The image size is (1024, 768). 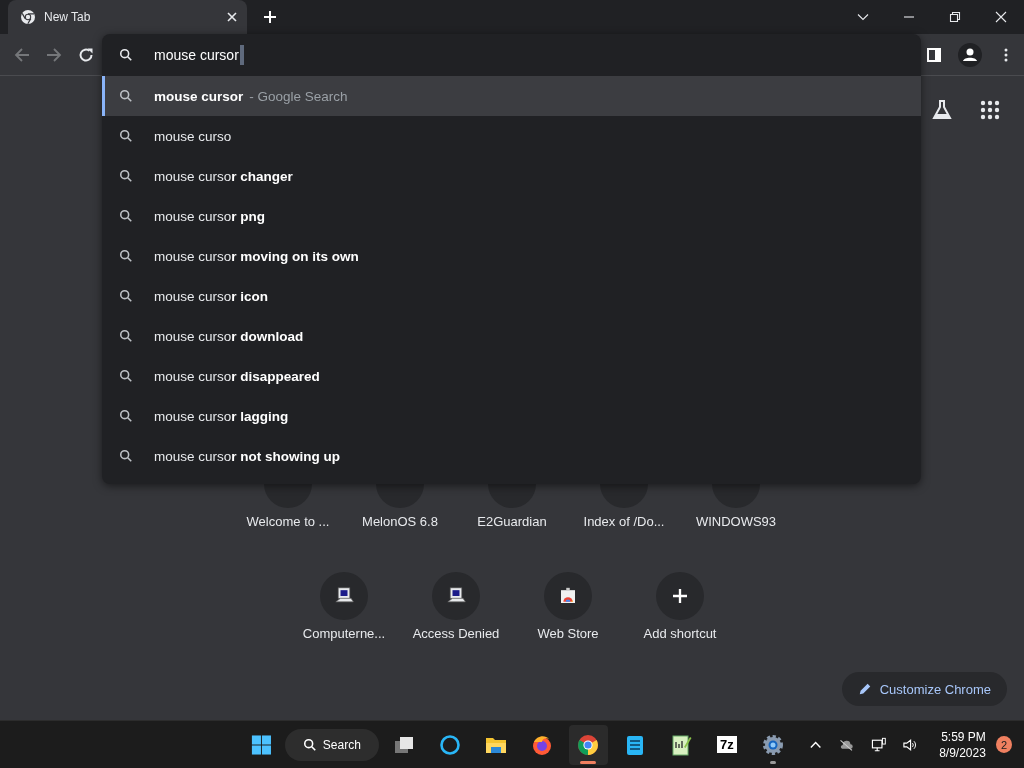 What do you see at coordinates (863, 17) in the screenshot?
I see `chevron-down-icon` at bounding box center [863, 17].